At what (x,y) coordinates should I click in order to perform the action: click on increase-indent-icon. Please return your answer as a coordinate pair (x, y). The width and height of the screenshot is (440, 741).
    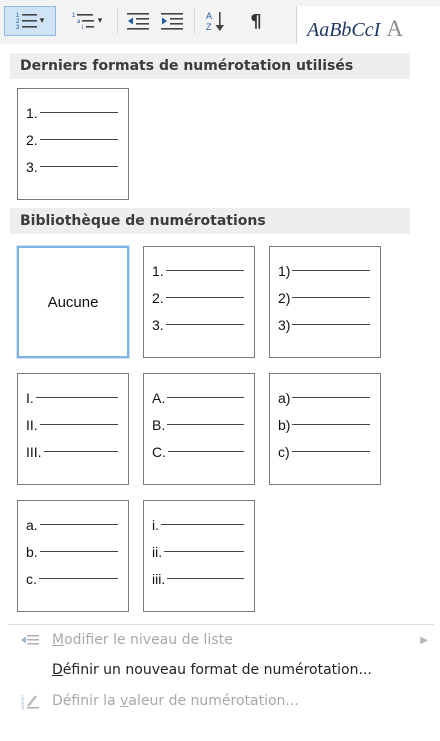
    Looking at the image, I should click on (172, 21).